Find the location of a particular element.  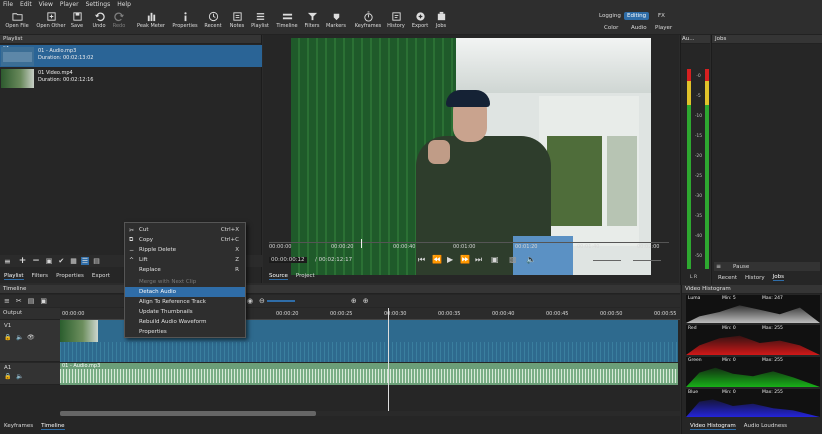

menu-item-detach-audio: Detach Audio is located at coordinates (185, 292).